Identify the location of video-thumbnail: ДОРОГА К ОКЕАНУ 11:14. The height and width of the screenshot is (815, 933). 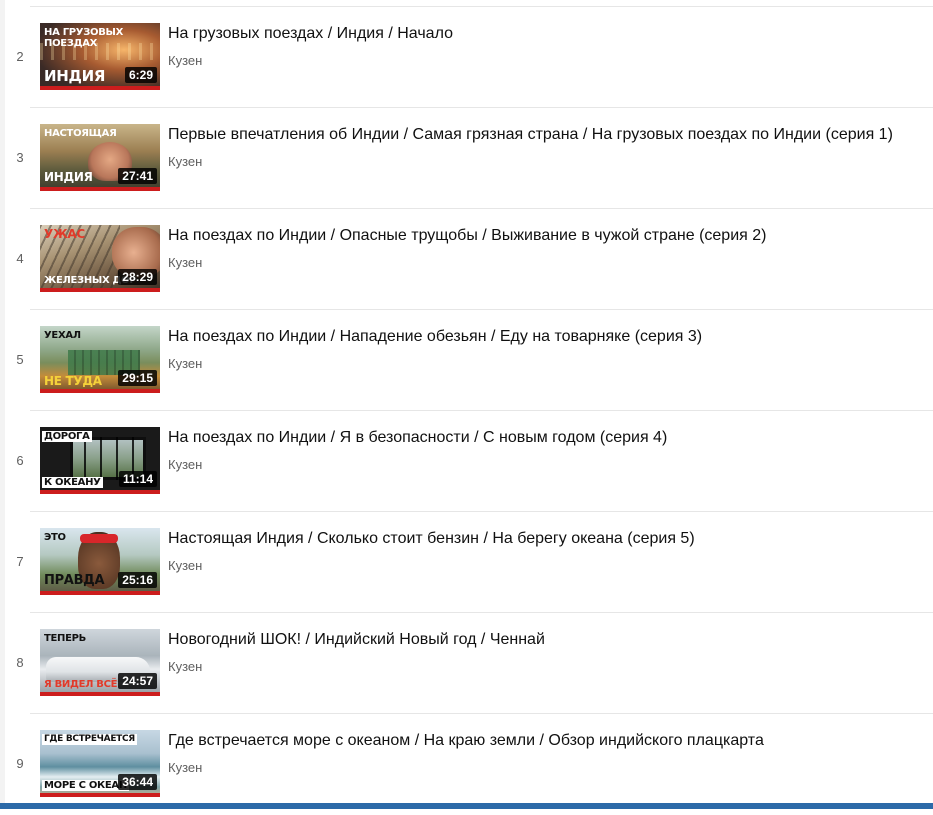
(100, 460).